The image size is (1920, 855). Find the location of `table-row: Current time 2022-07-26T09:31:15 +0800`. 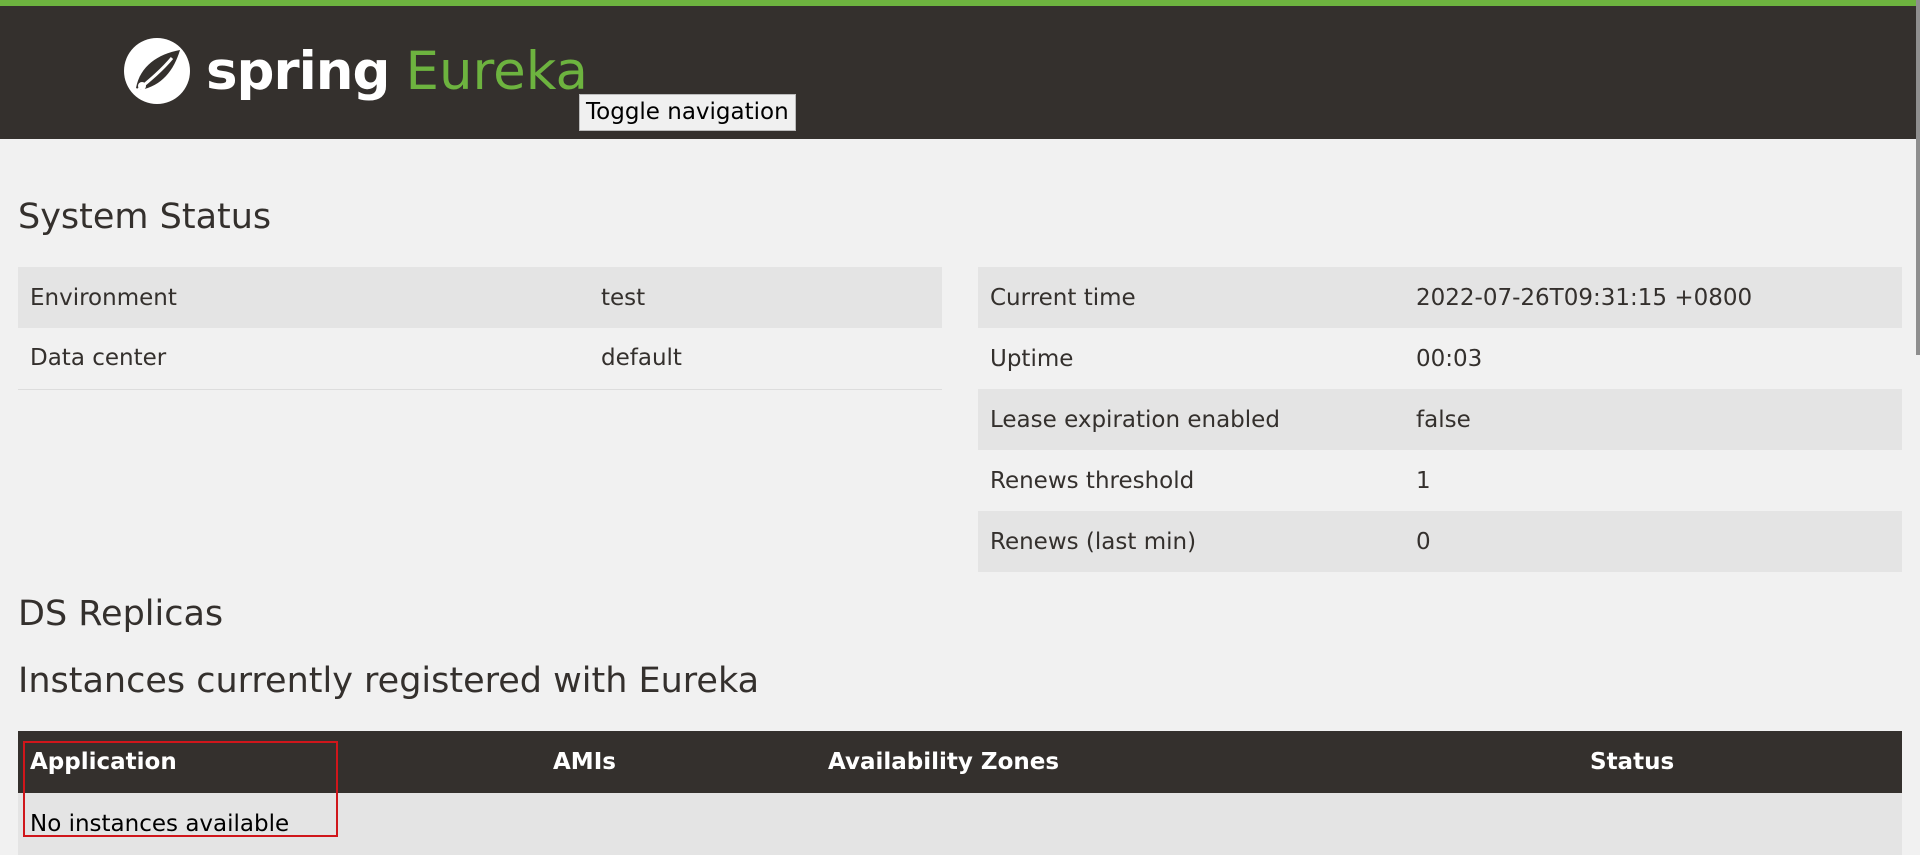

table-row: Current time 2022-07-26T09:31:15 +0800 is located at coordinates (1440, 297).